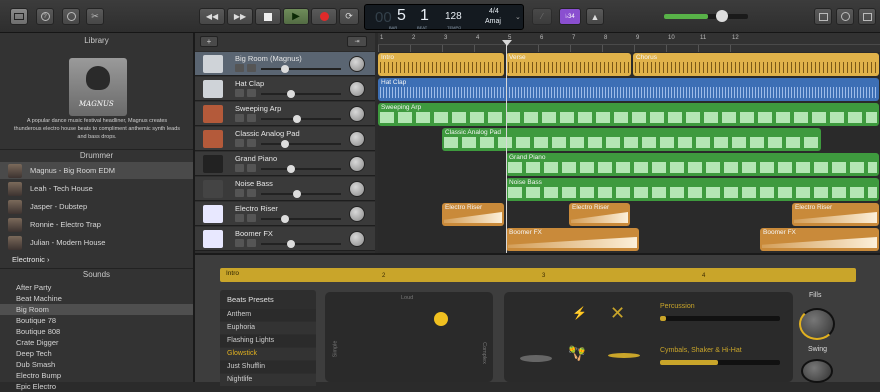  What do you see at coordinates (212, 16) in the screenshot?
I see `rewind-button: ◀◀` at bounding box center [212, 16].